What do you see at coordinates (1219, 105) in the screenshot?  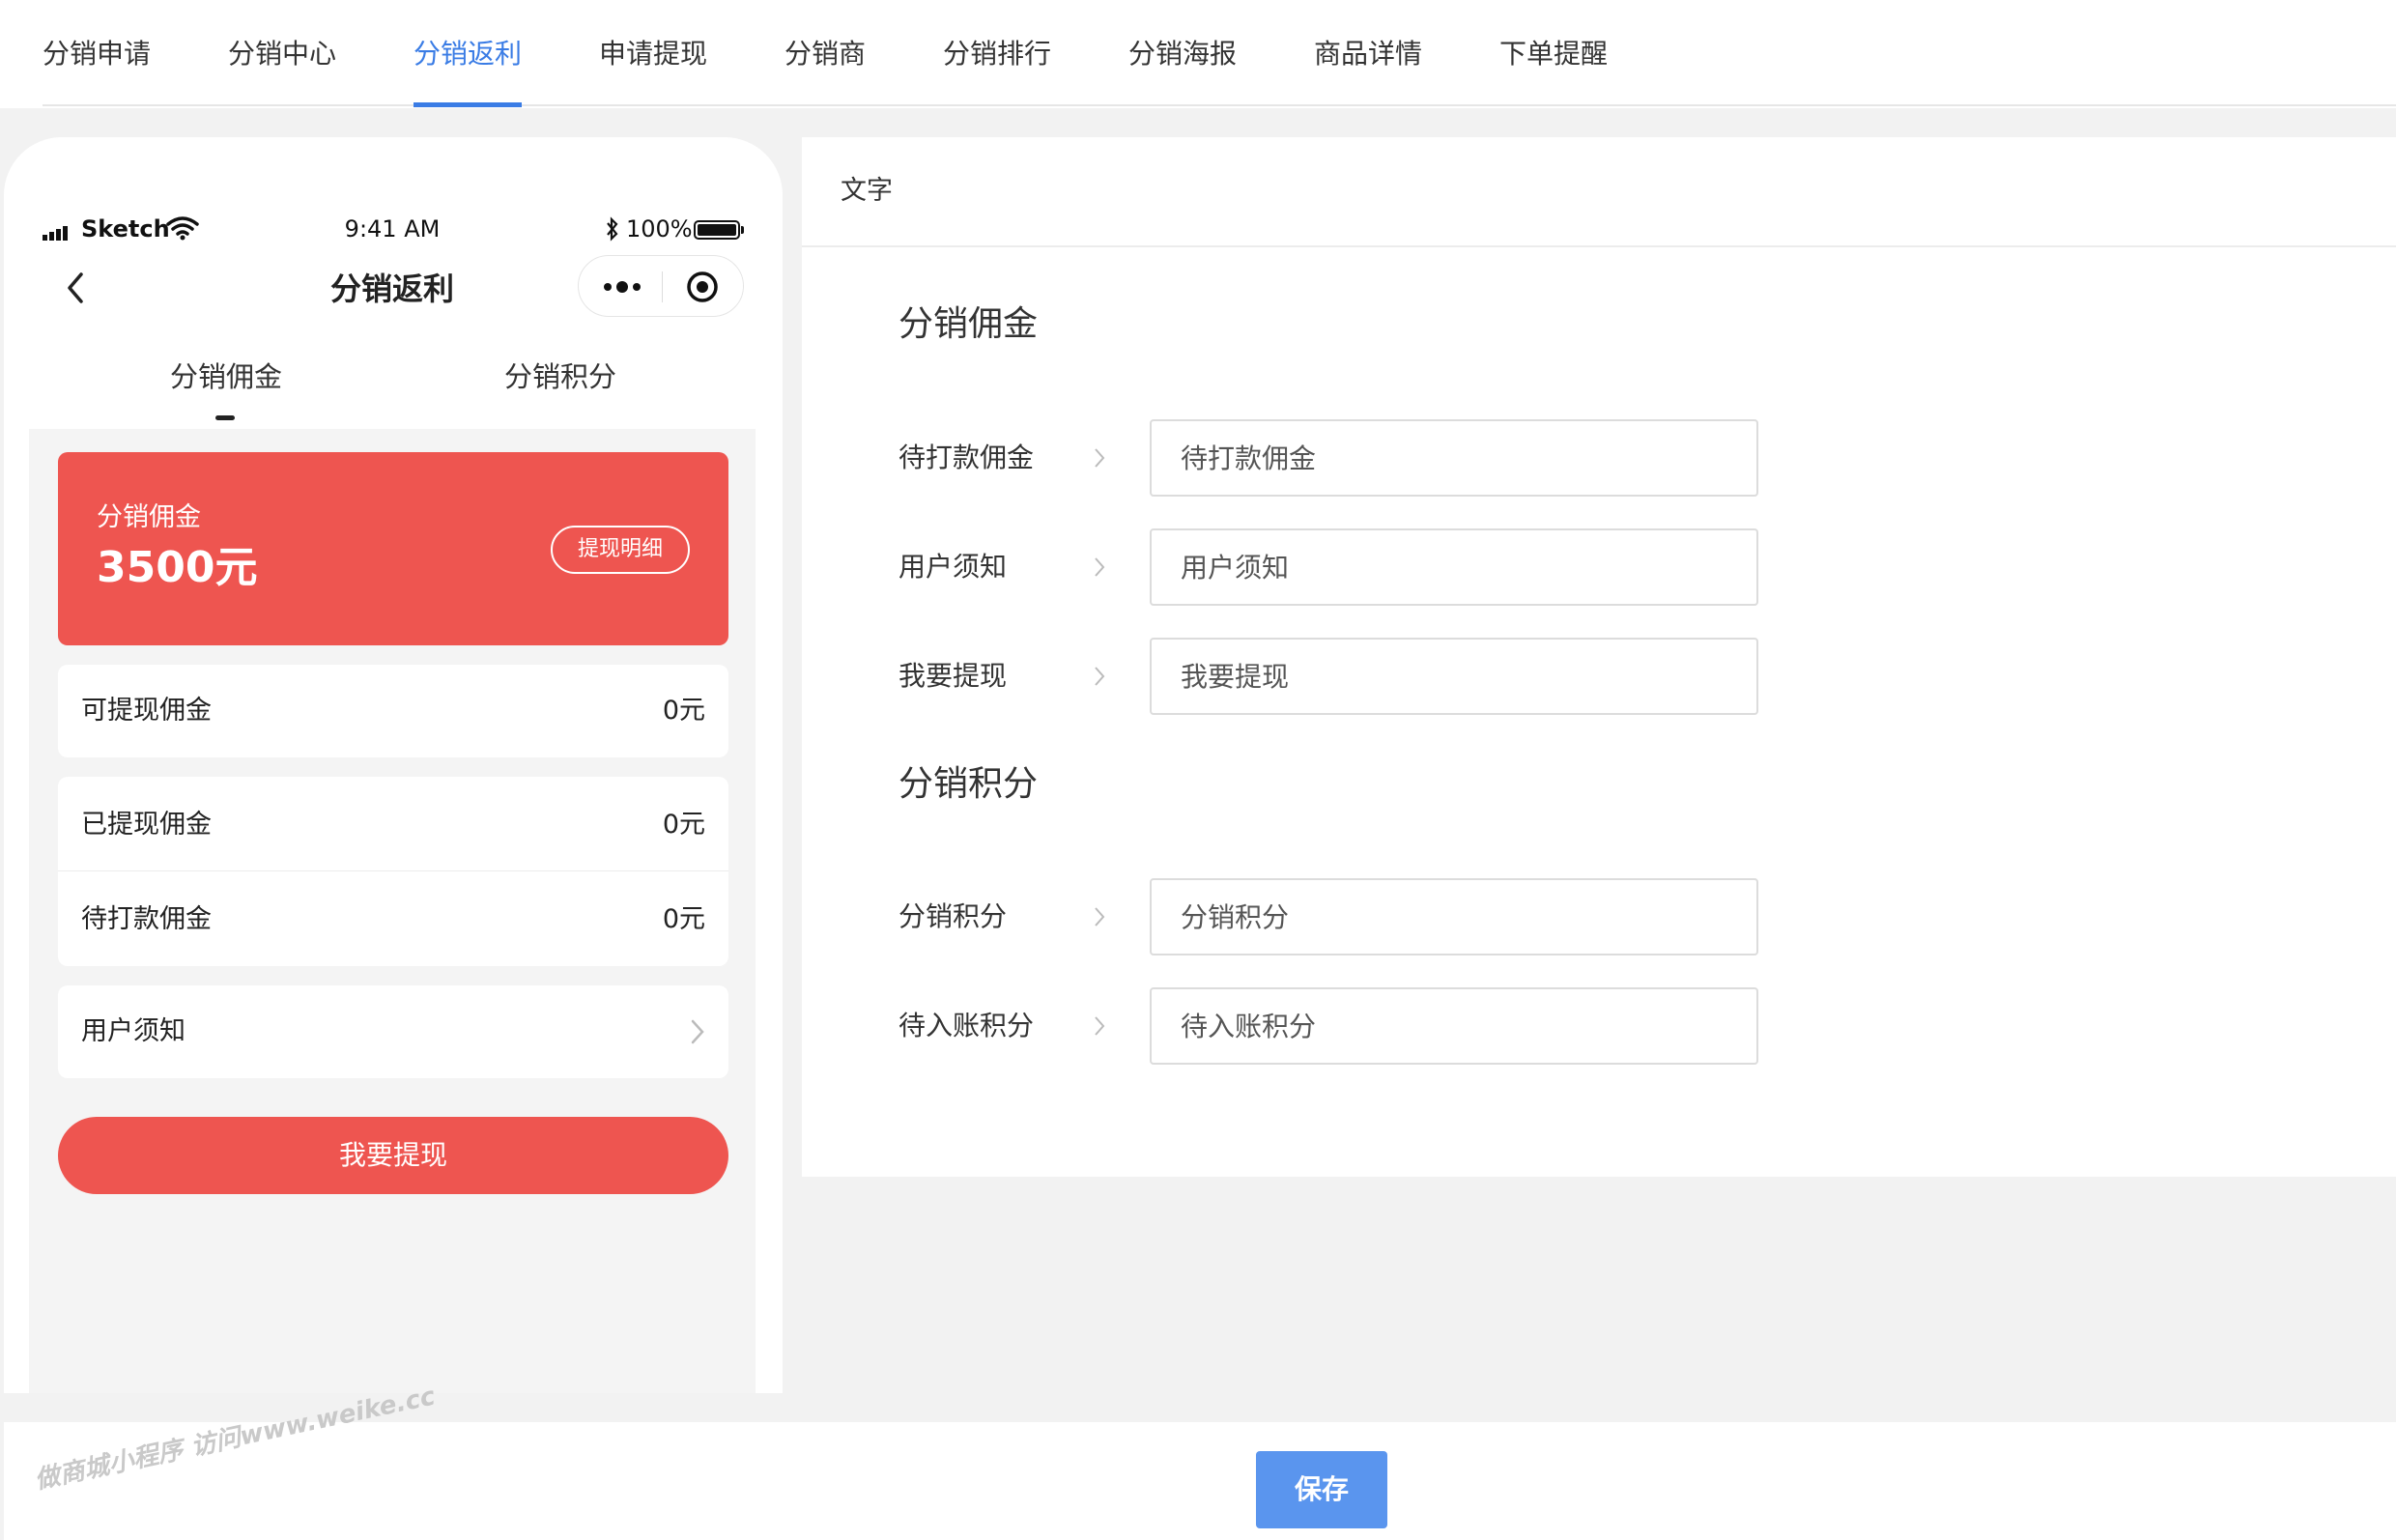 I see `tab-bar-divider` at bounding box center [1219, 105].